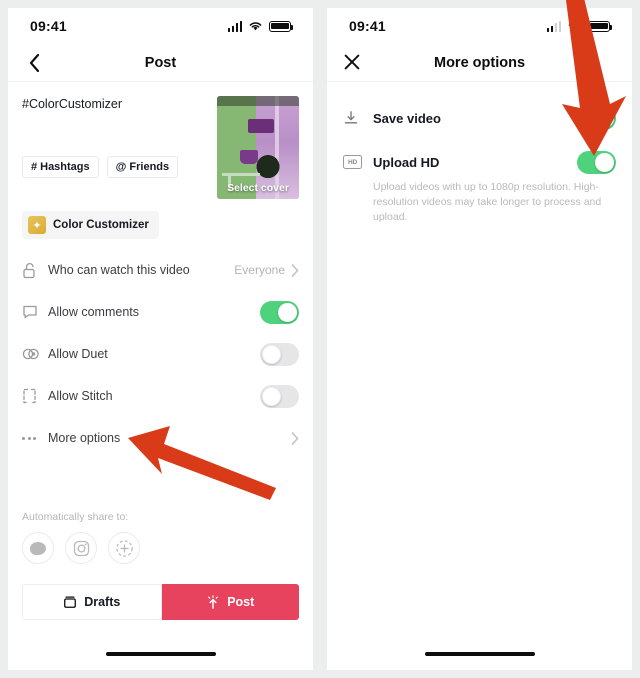 The image size is (640, 678). I want to click on video-thumbnail: Select cover, so click(258, 147).